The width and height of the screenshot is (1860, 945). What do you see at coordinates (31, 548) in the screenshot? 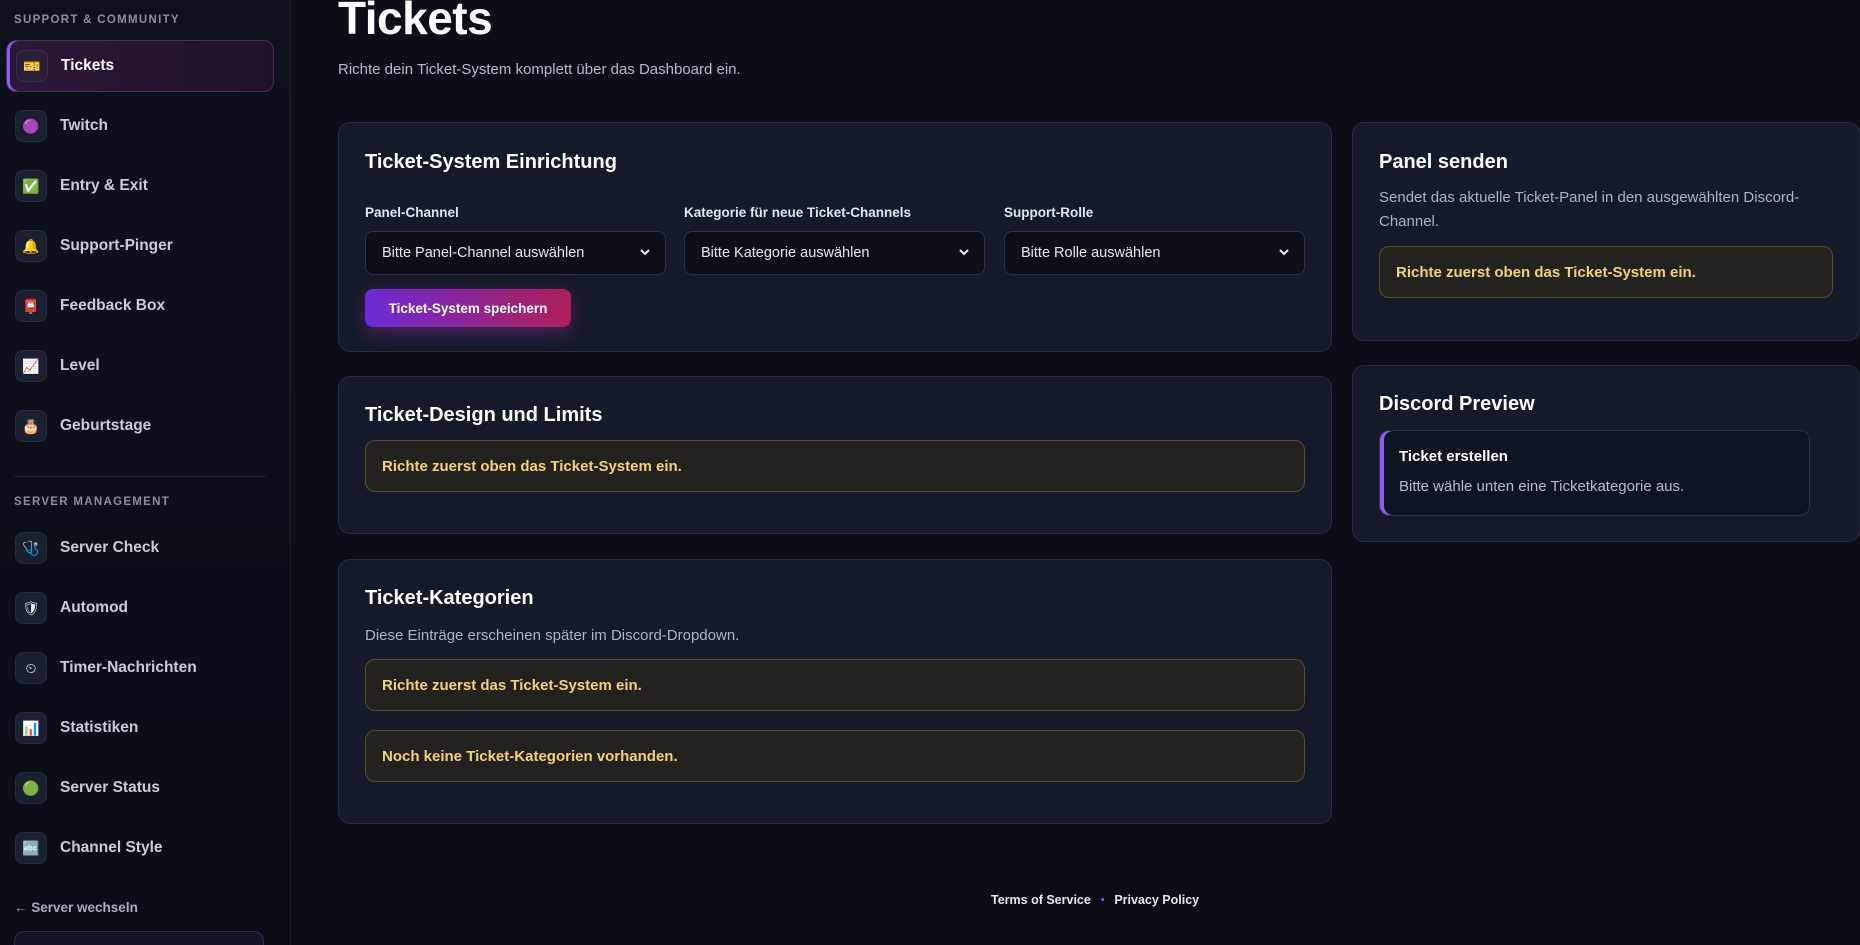
I see `stethoscope-icon: 🩺` at bounding box center [31, 548].